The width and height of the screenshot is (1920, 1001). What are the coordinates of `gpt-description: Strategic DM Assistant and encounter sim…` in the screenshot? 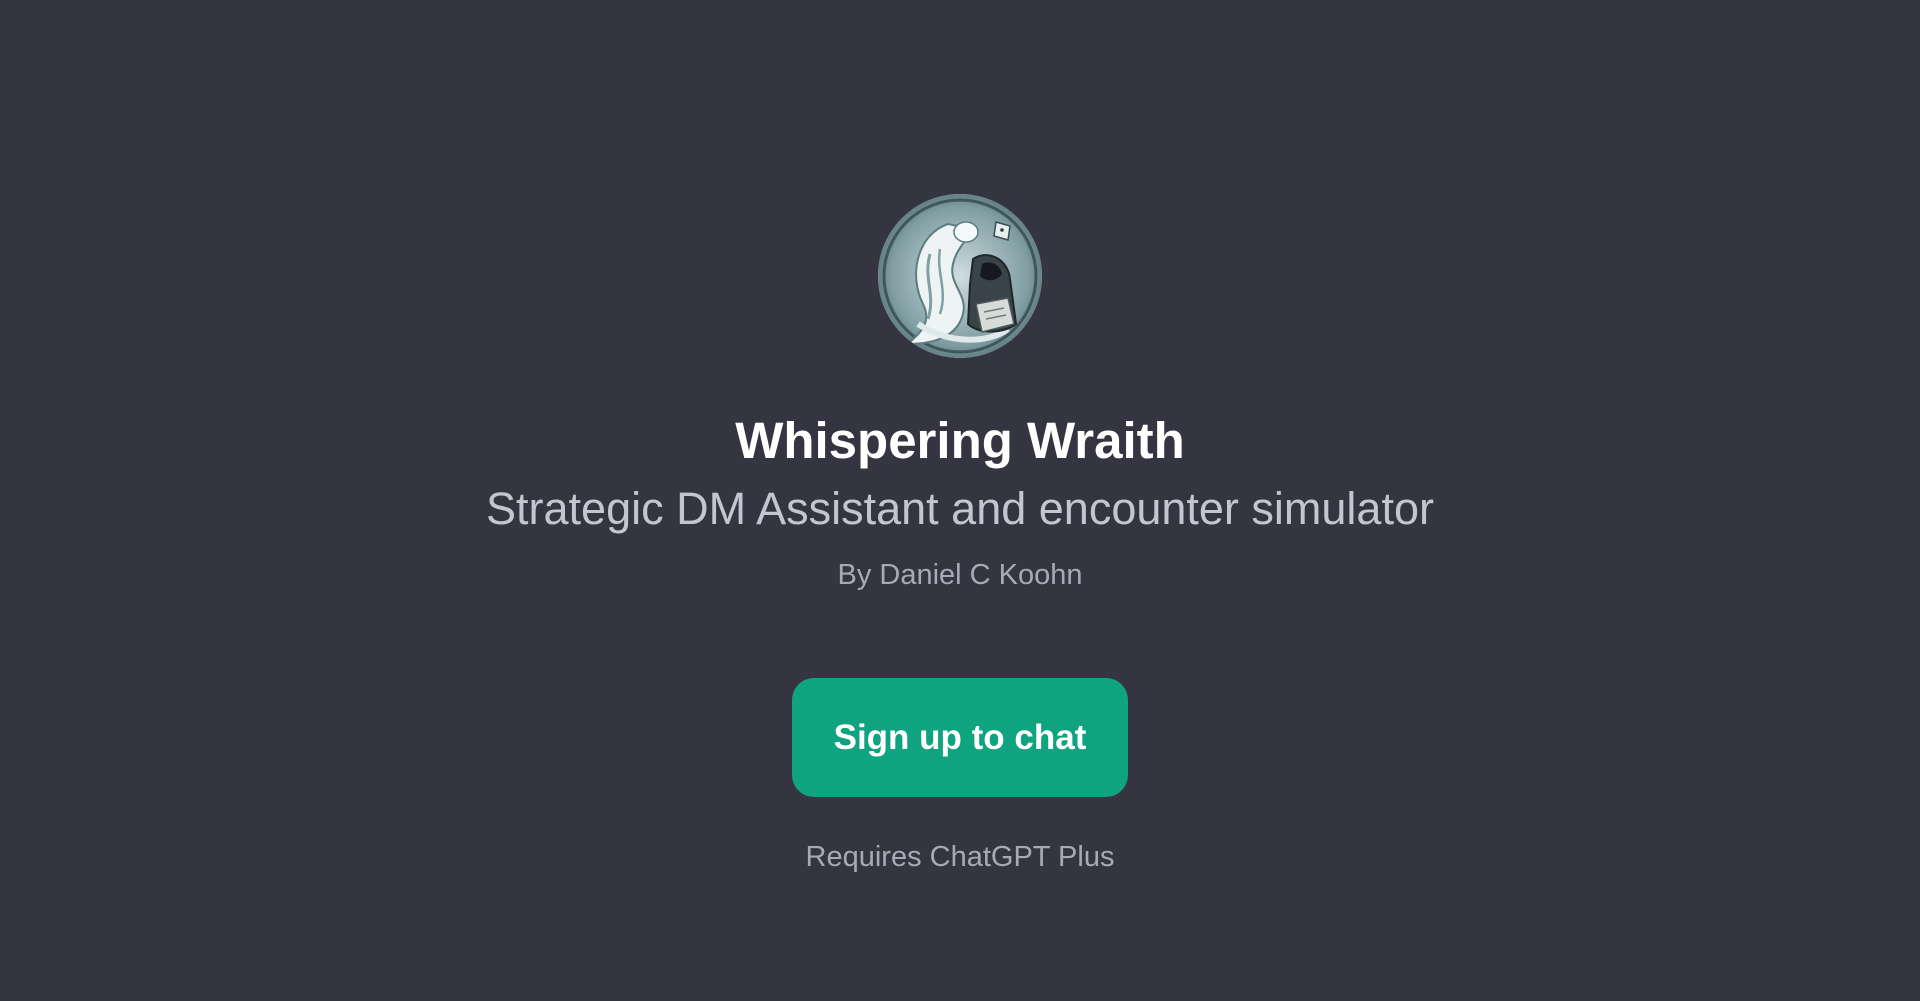 It's located at (960, 508).